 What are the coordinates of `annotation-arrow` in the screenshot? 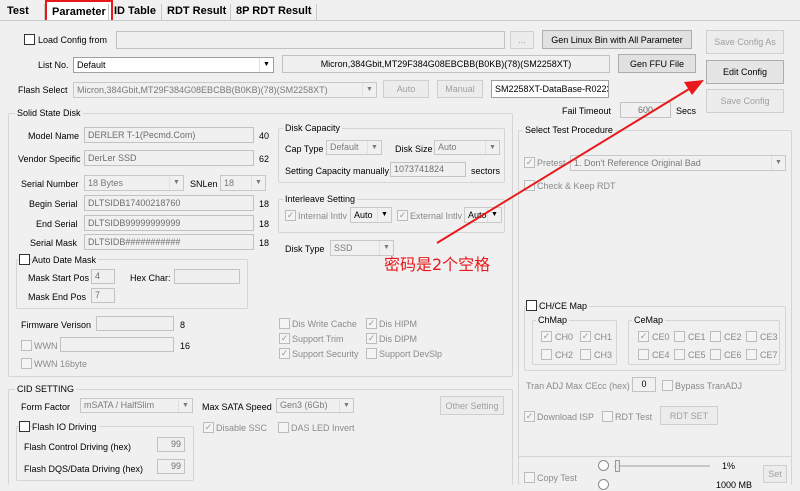 It's located at (570, 162).